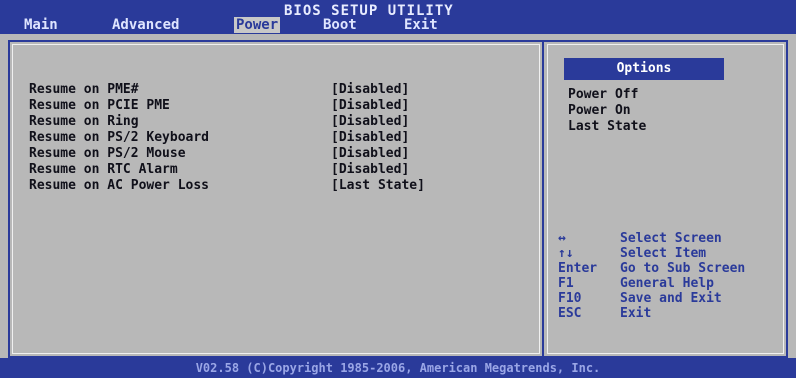  Describe the element at coordinates (421, 25) in the screenshot. I see `tab-exit: Exit` at that location.